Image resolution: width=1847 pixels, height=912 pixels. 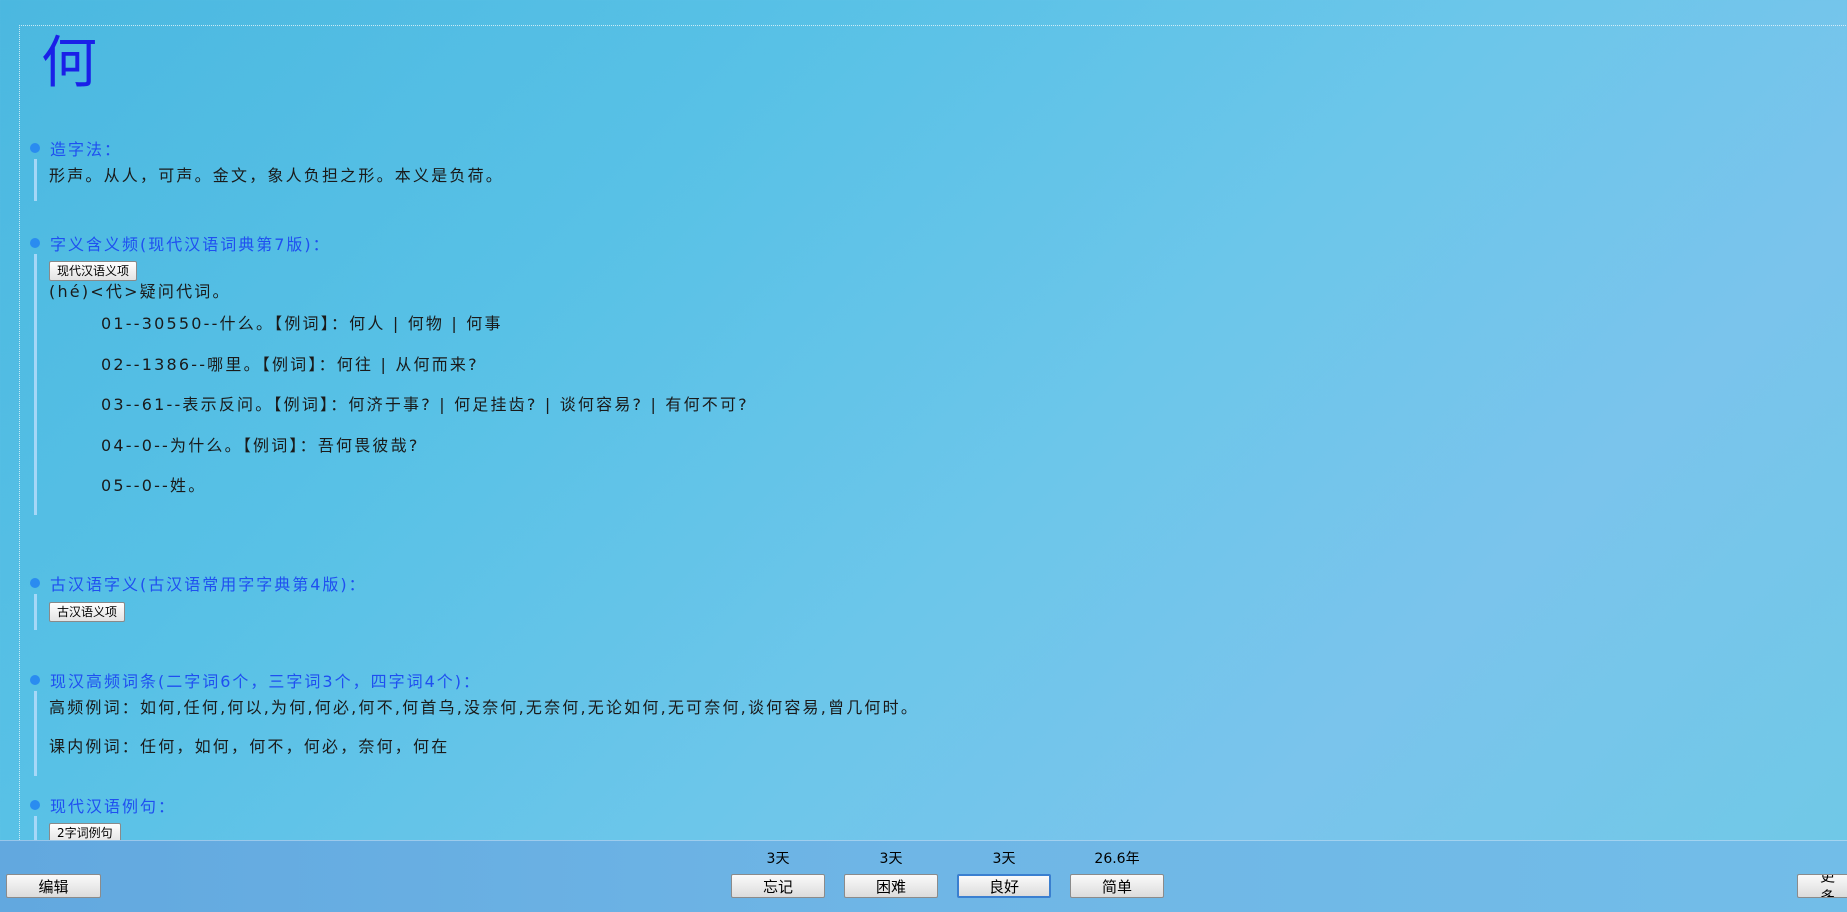 I want to click on interval-again: 3天, so click(x=778, y=859).